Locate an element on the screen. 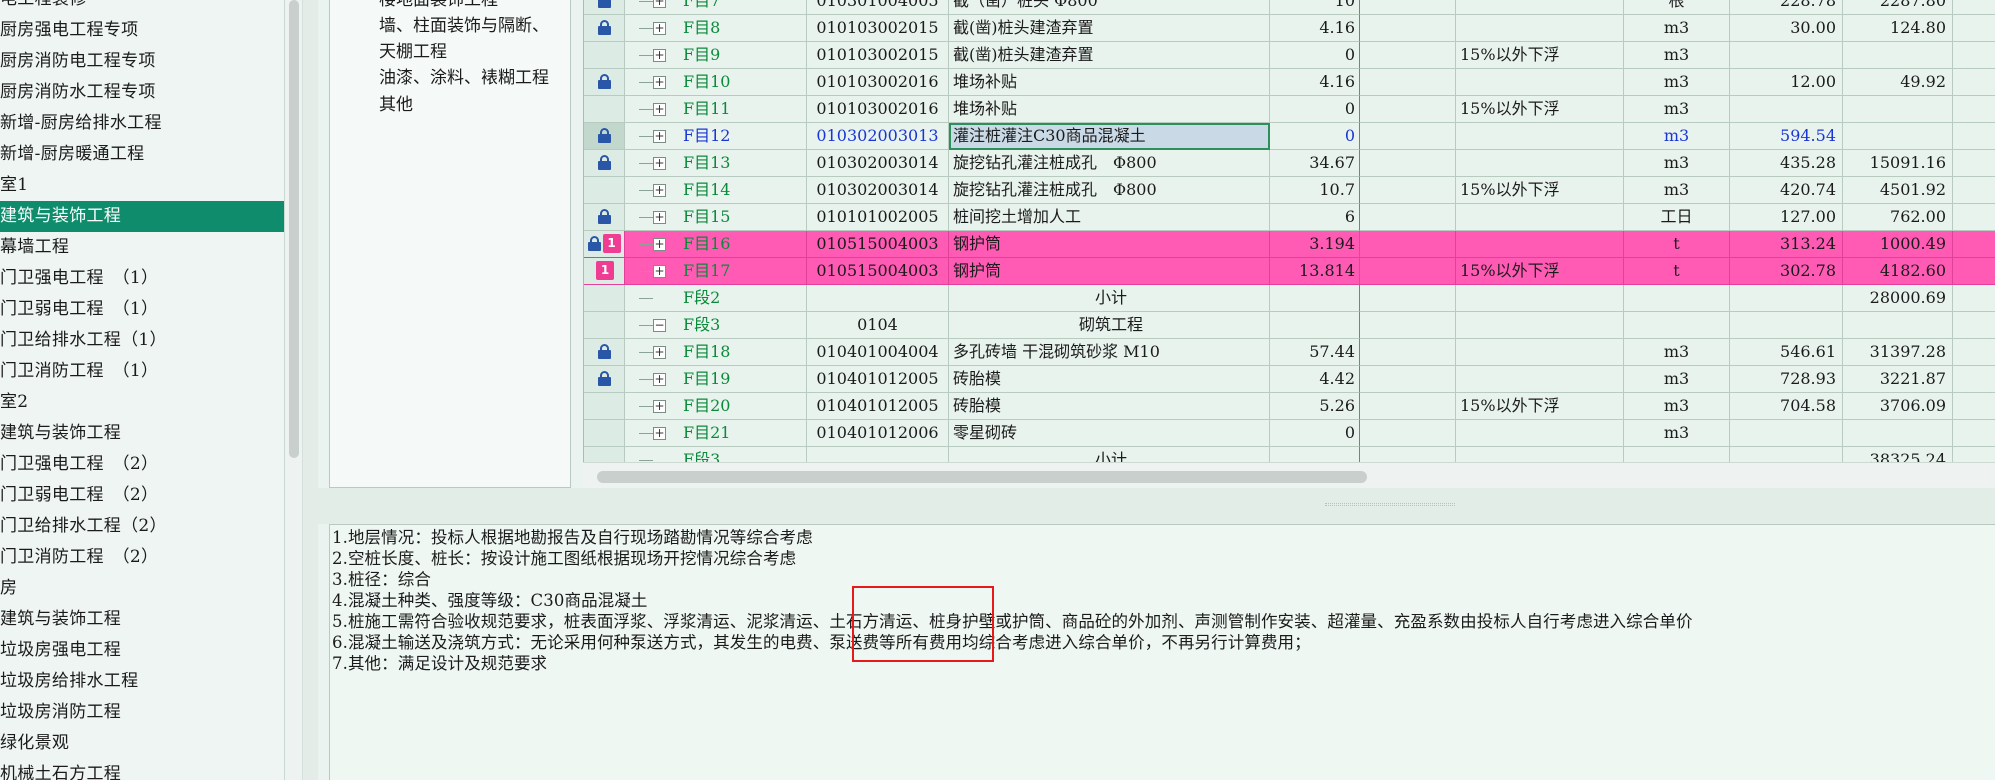 Image resolution: width=1995 pixels, height=780 pixels. tree-item: 厨房消防水工程专项 is located at coordinates (142, 92).